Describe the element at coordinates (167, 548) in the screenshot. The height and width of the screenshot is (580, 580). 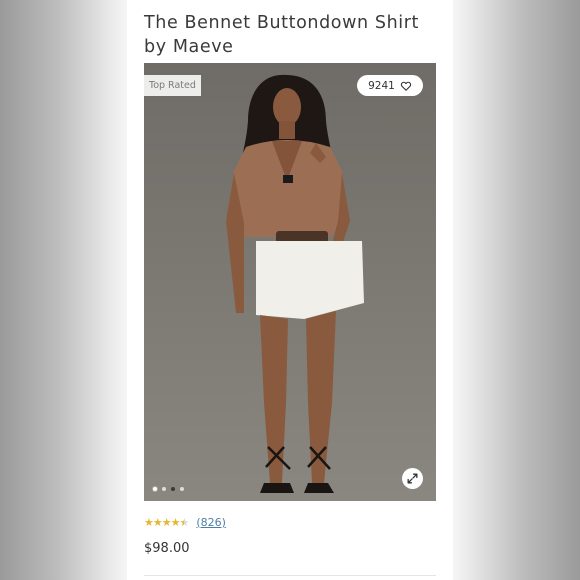
I see `product-price: $98.00` at that location.